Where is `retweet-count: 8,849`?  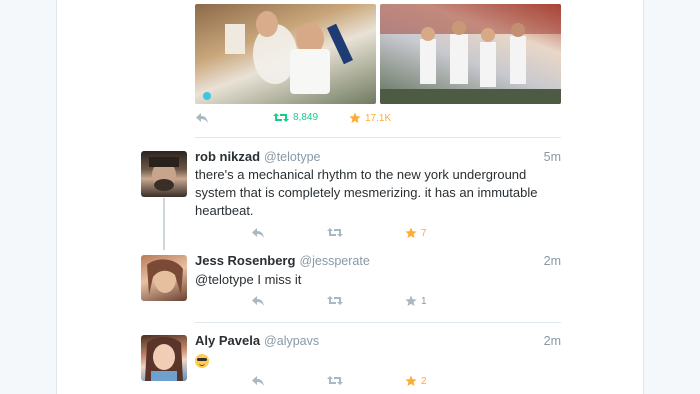
retweet-count: 8,849 is located at coordinates (306, 117).